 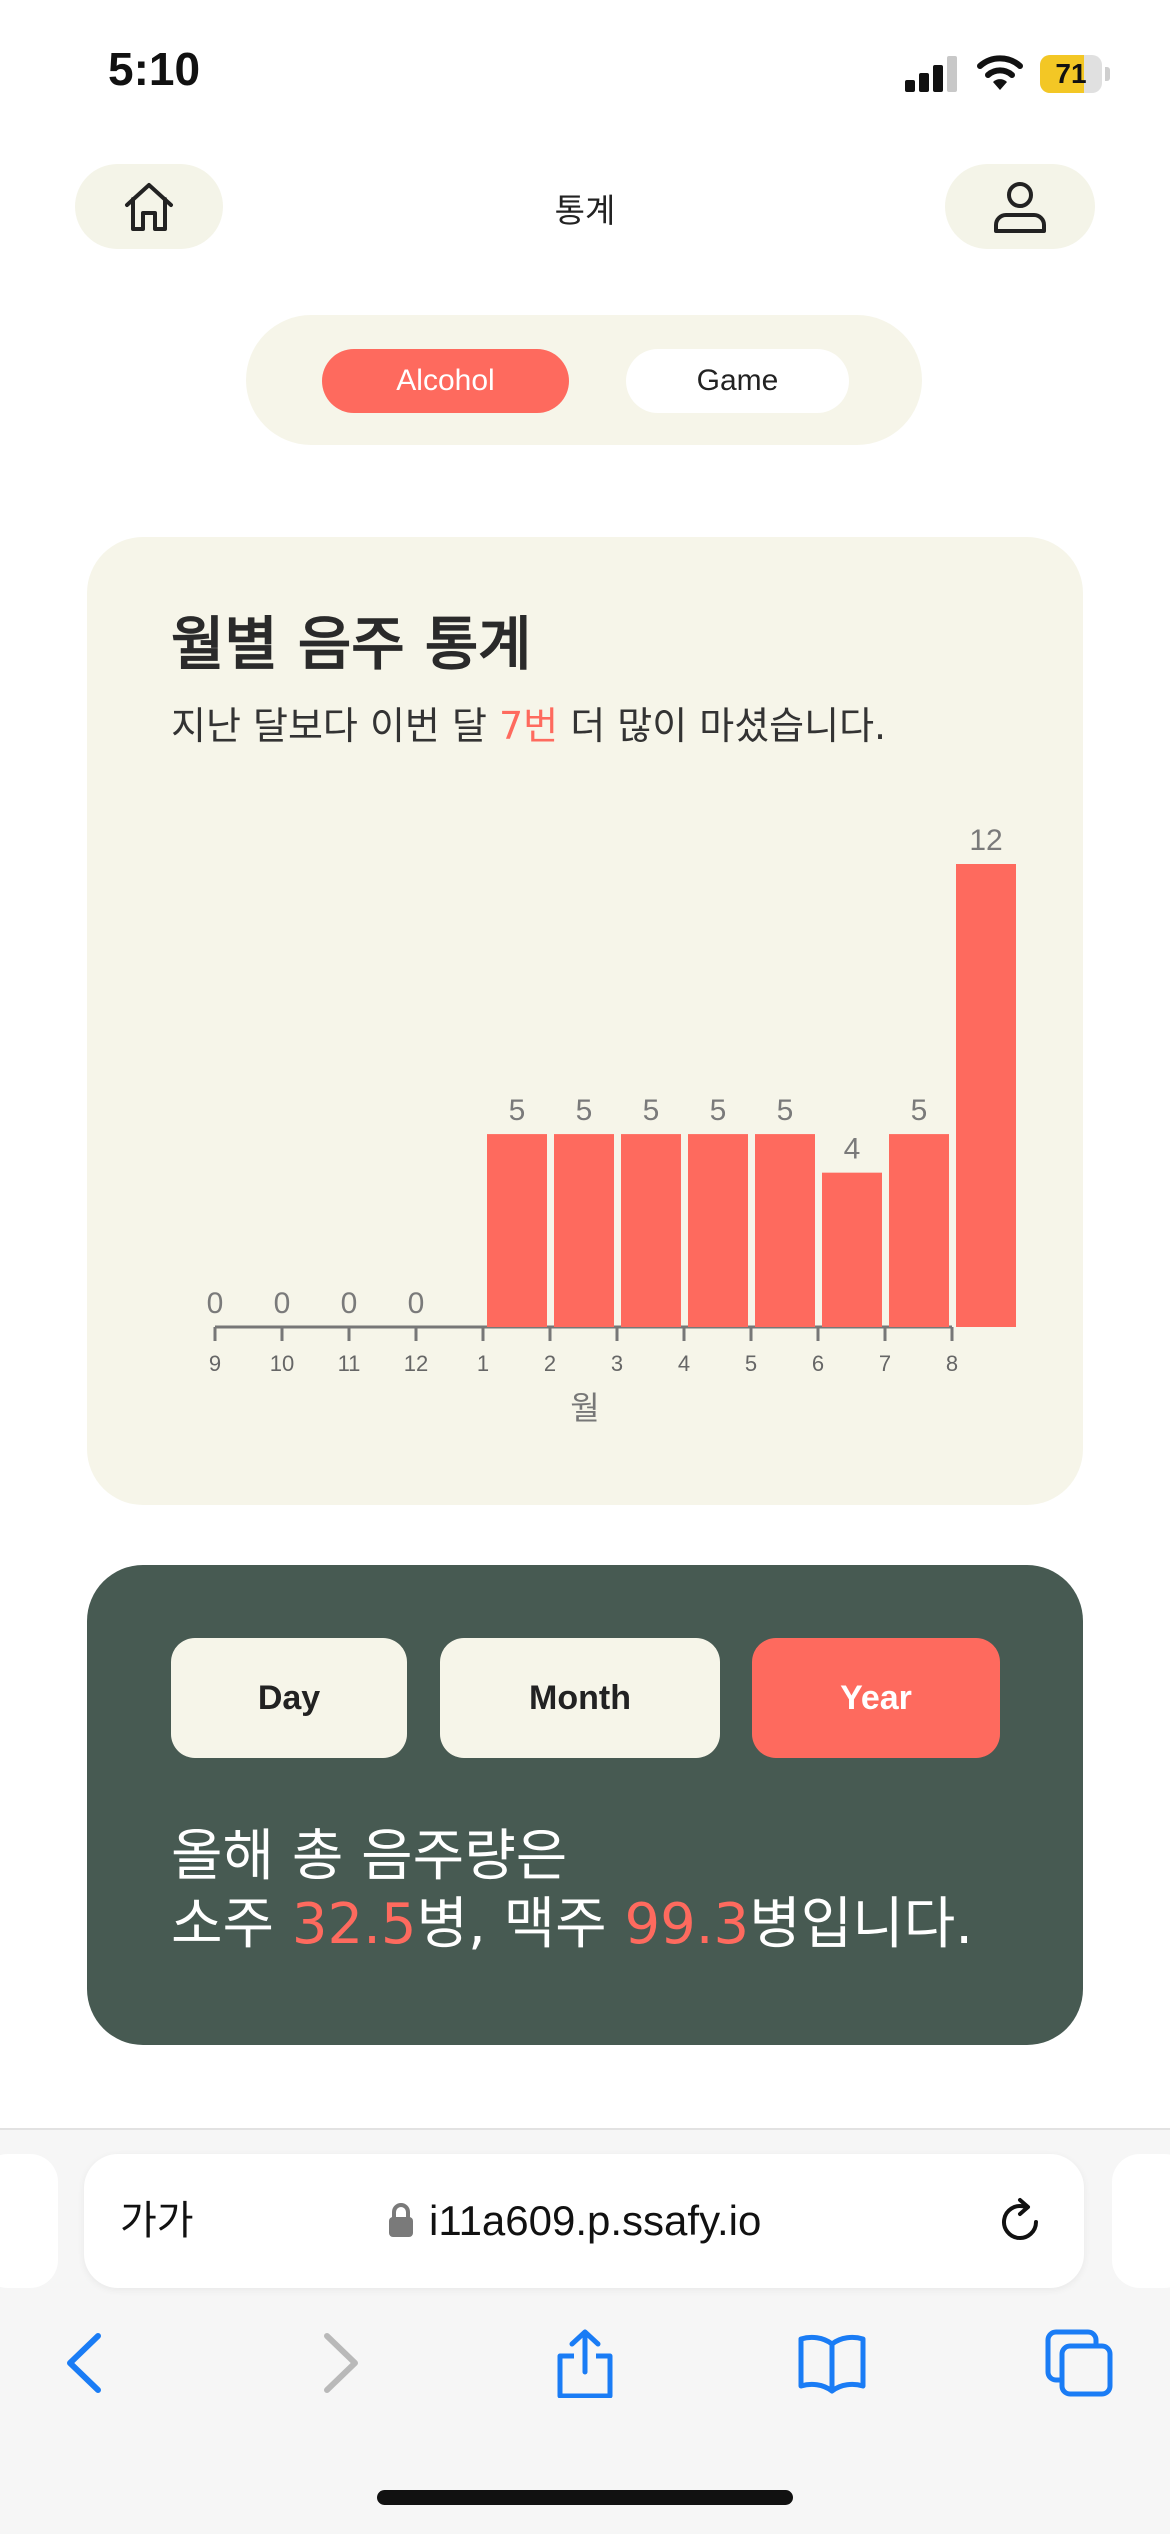 What do you see at coordinates (785, 1110) in the screenshot?
I see `data-label-5: 5` at bounding box center [785, 1110].